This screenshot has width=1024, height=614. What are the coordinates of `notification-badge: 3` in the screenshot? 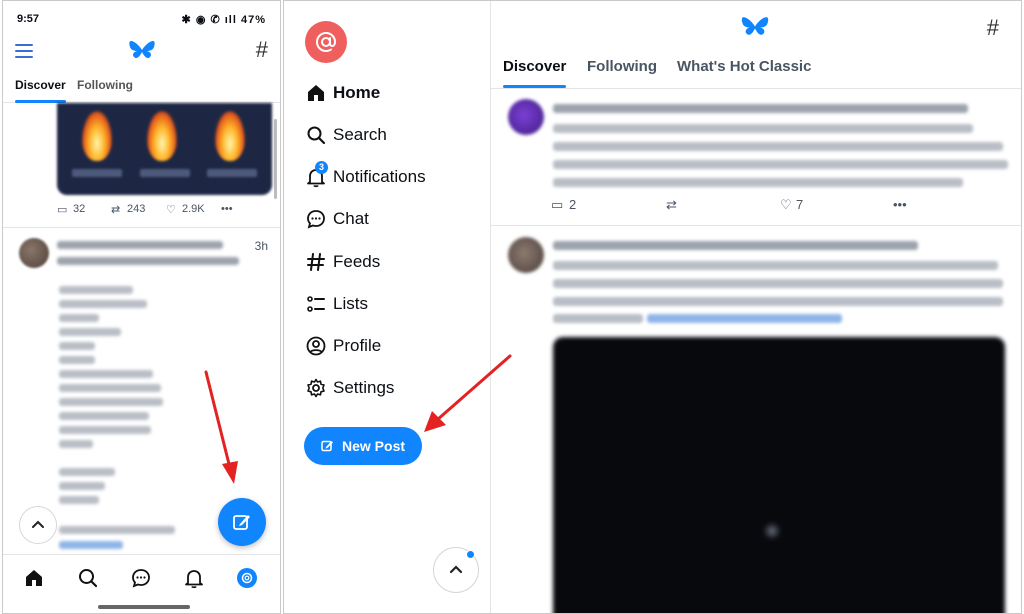 It's located at (321, 167).